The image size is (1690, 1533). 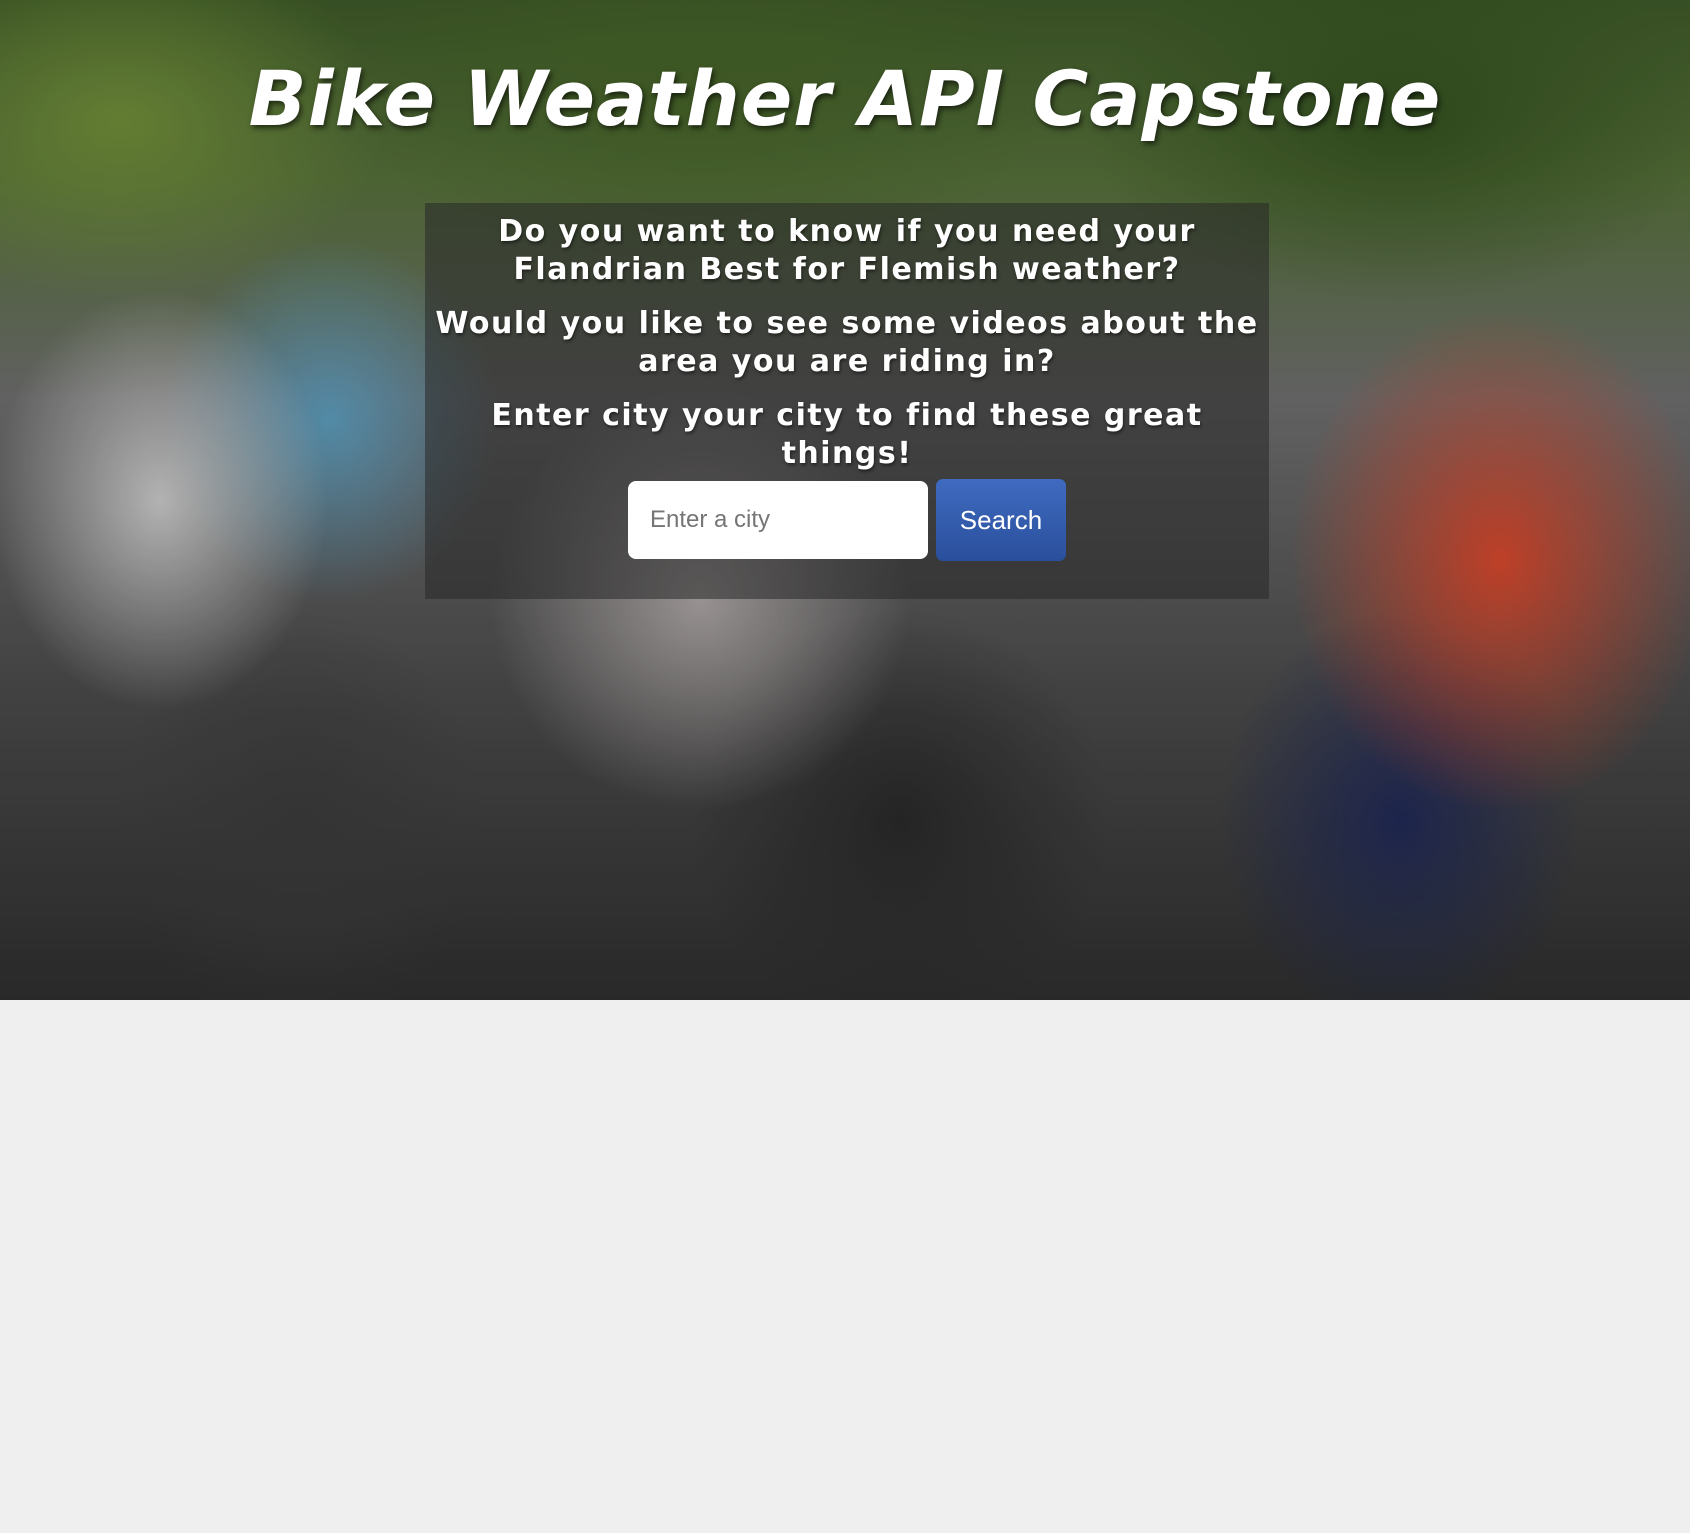 What do you see at coordinates (1001, 520) in the screenshot?
I see `search-button: Search` at bounding box center [1001, 520].